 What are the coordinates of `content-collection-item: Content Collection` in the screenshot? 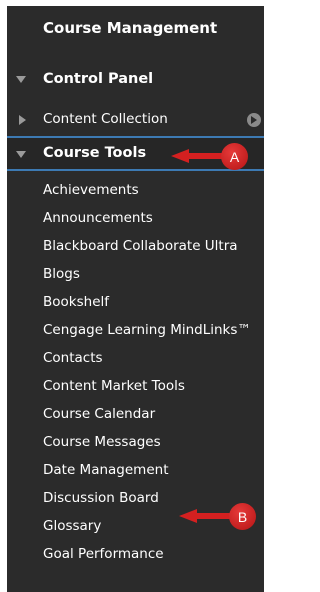 It's located at (135, 120).